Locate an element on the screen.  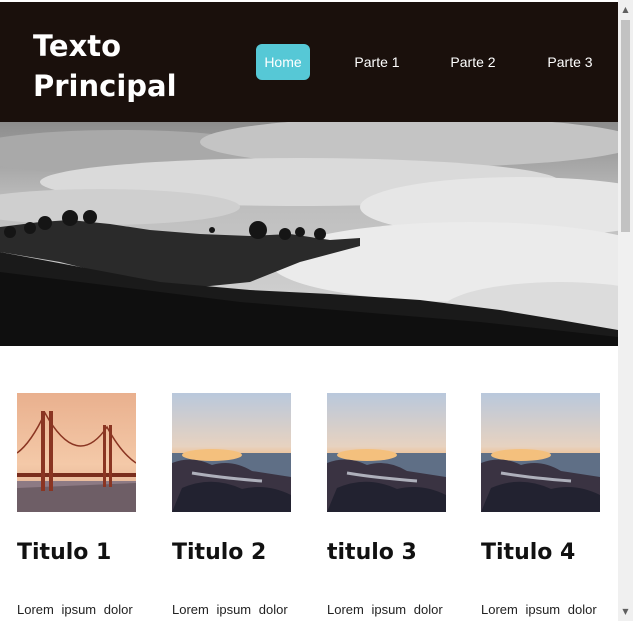
scroll-up-arrow-icon: ▲ is located at coordinates (625, 9).